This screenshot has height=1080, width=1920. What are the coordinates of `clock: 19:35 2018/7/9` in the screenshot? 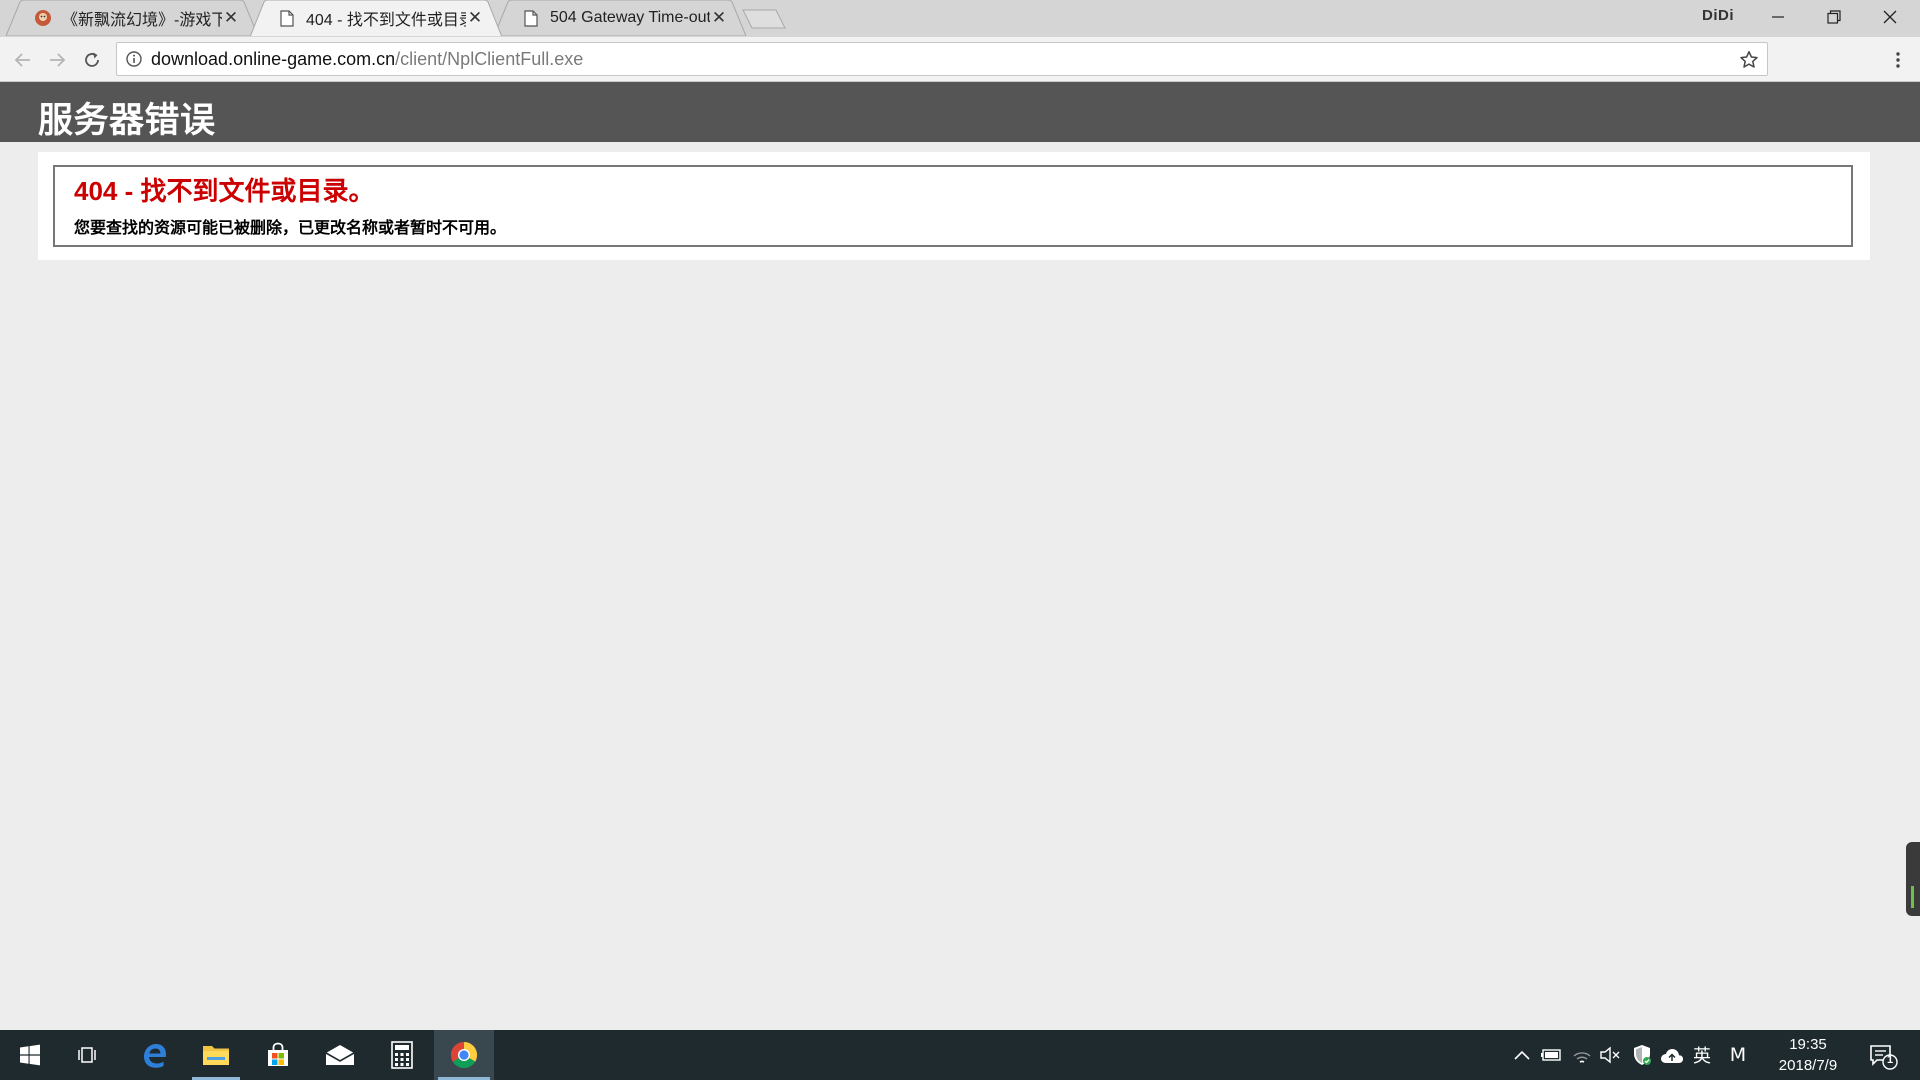 It's located at (1808, 1055).